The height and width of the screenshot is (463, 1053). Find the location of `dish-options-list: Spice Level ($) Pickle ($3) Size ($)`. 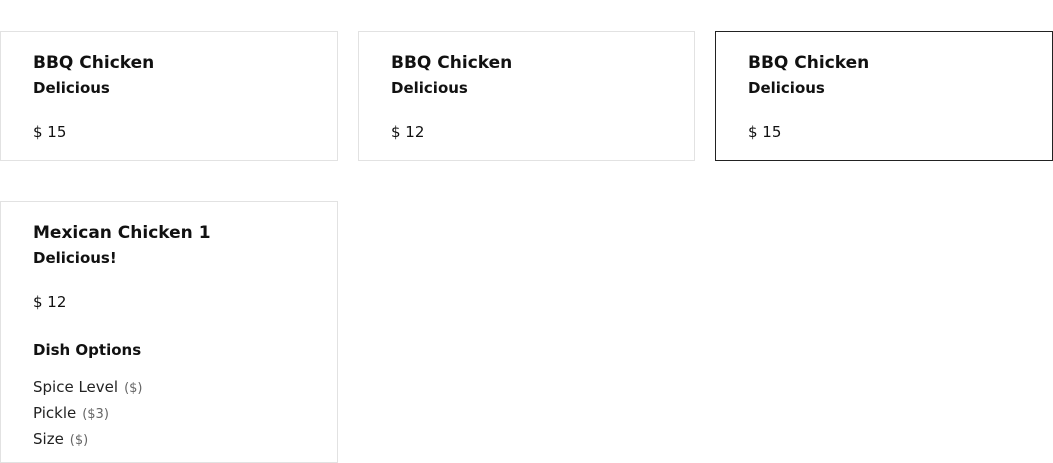

dish-options-list: Spice Level ($) Pickle ($3) Size ($) is located at coordinates (169, 414).